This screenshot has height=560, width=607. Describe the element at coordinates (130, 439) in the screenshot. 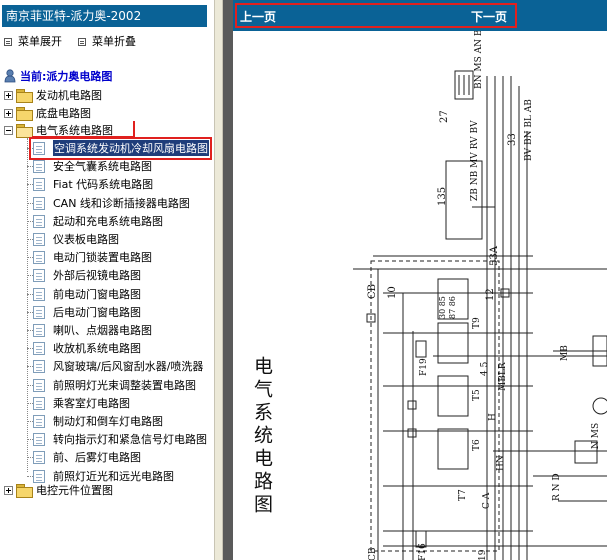

I see `tree-leaf-label: 转向指示灯和紧急信号灯电路图` at that location.